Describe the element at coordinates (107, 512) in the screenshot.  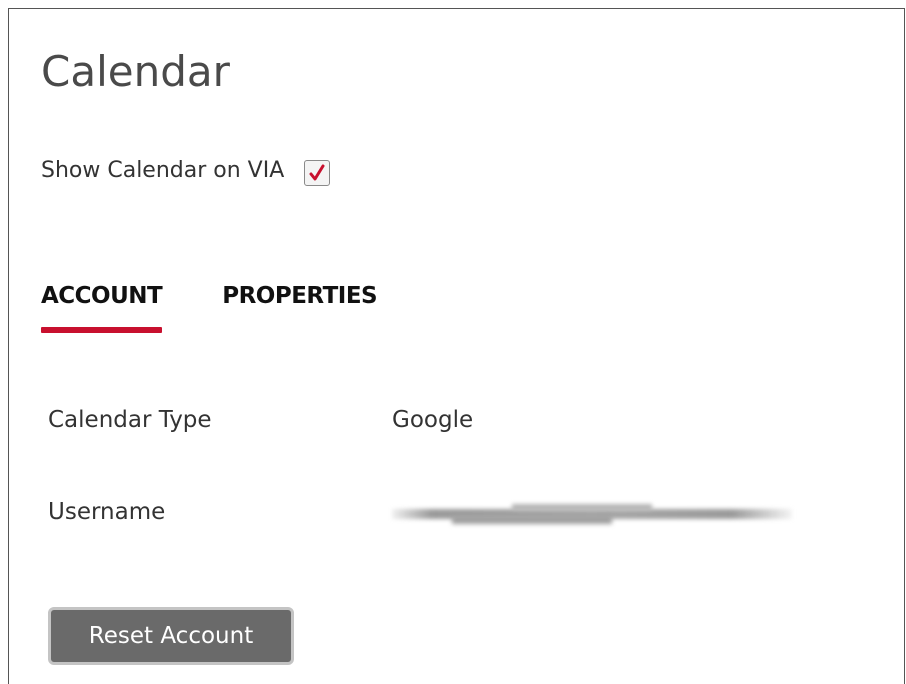
I see `username-label: Username` at that location.